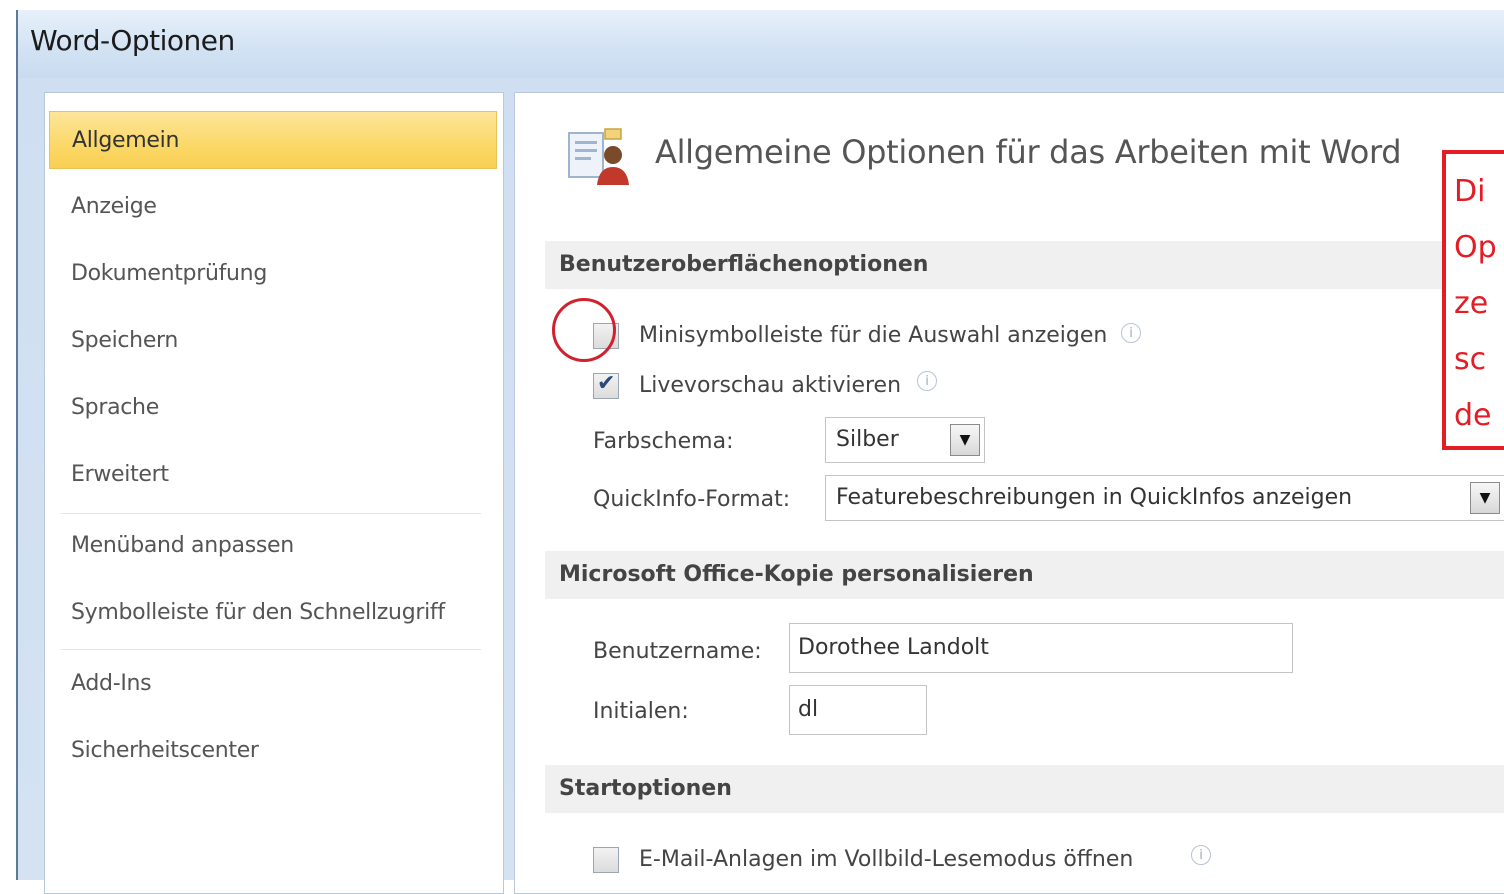 The width and height of the screenshot is (1504, 894). What do you see at coordinates (761, 44) in the screenshot?
I see `title-bar: Word-Optionen` at bounding box center [761, 44].